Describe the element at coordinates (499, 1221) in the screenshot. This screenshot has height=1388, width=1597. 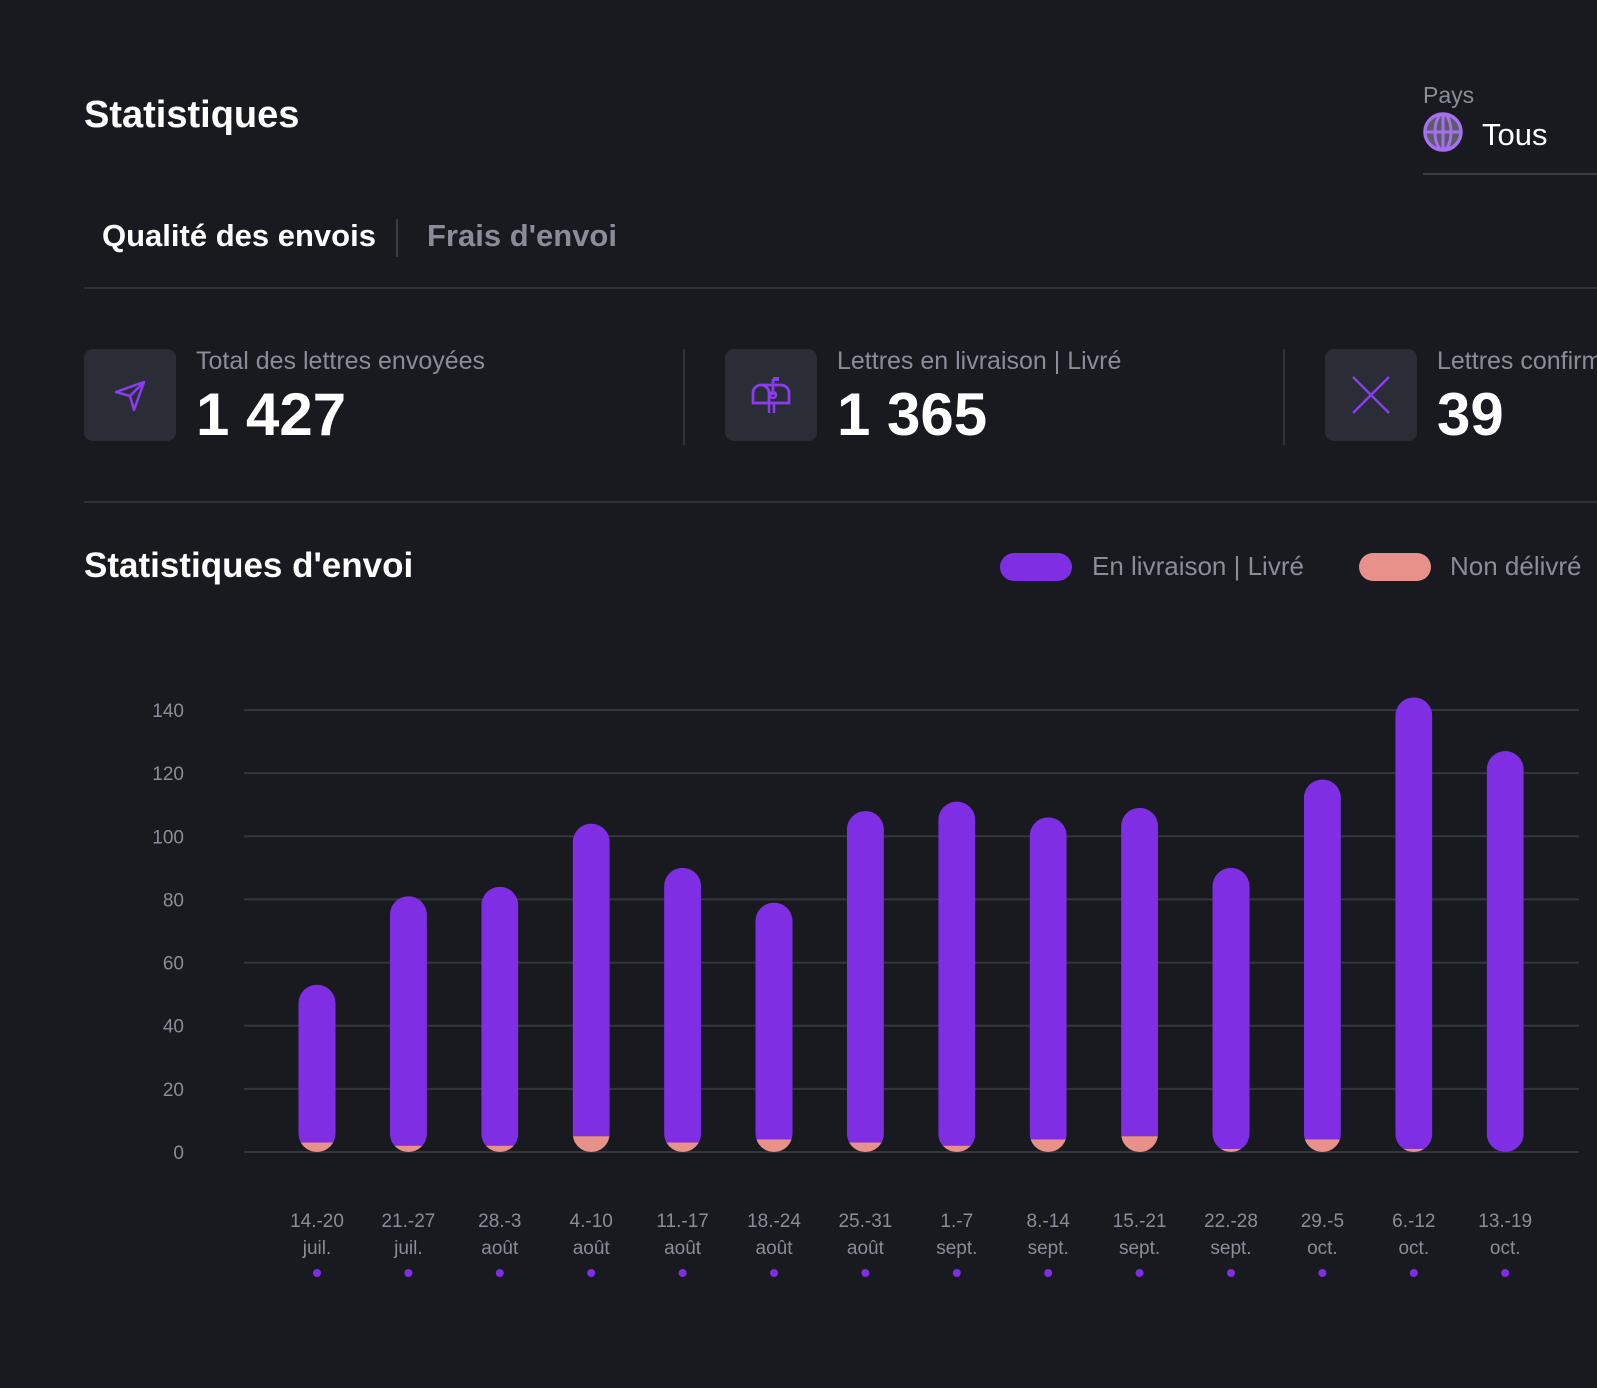
I see `x-tick-label: 28.-3` at that location.